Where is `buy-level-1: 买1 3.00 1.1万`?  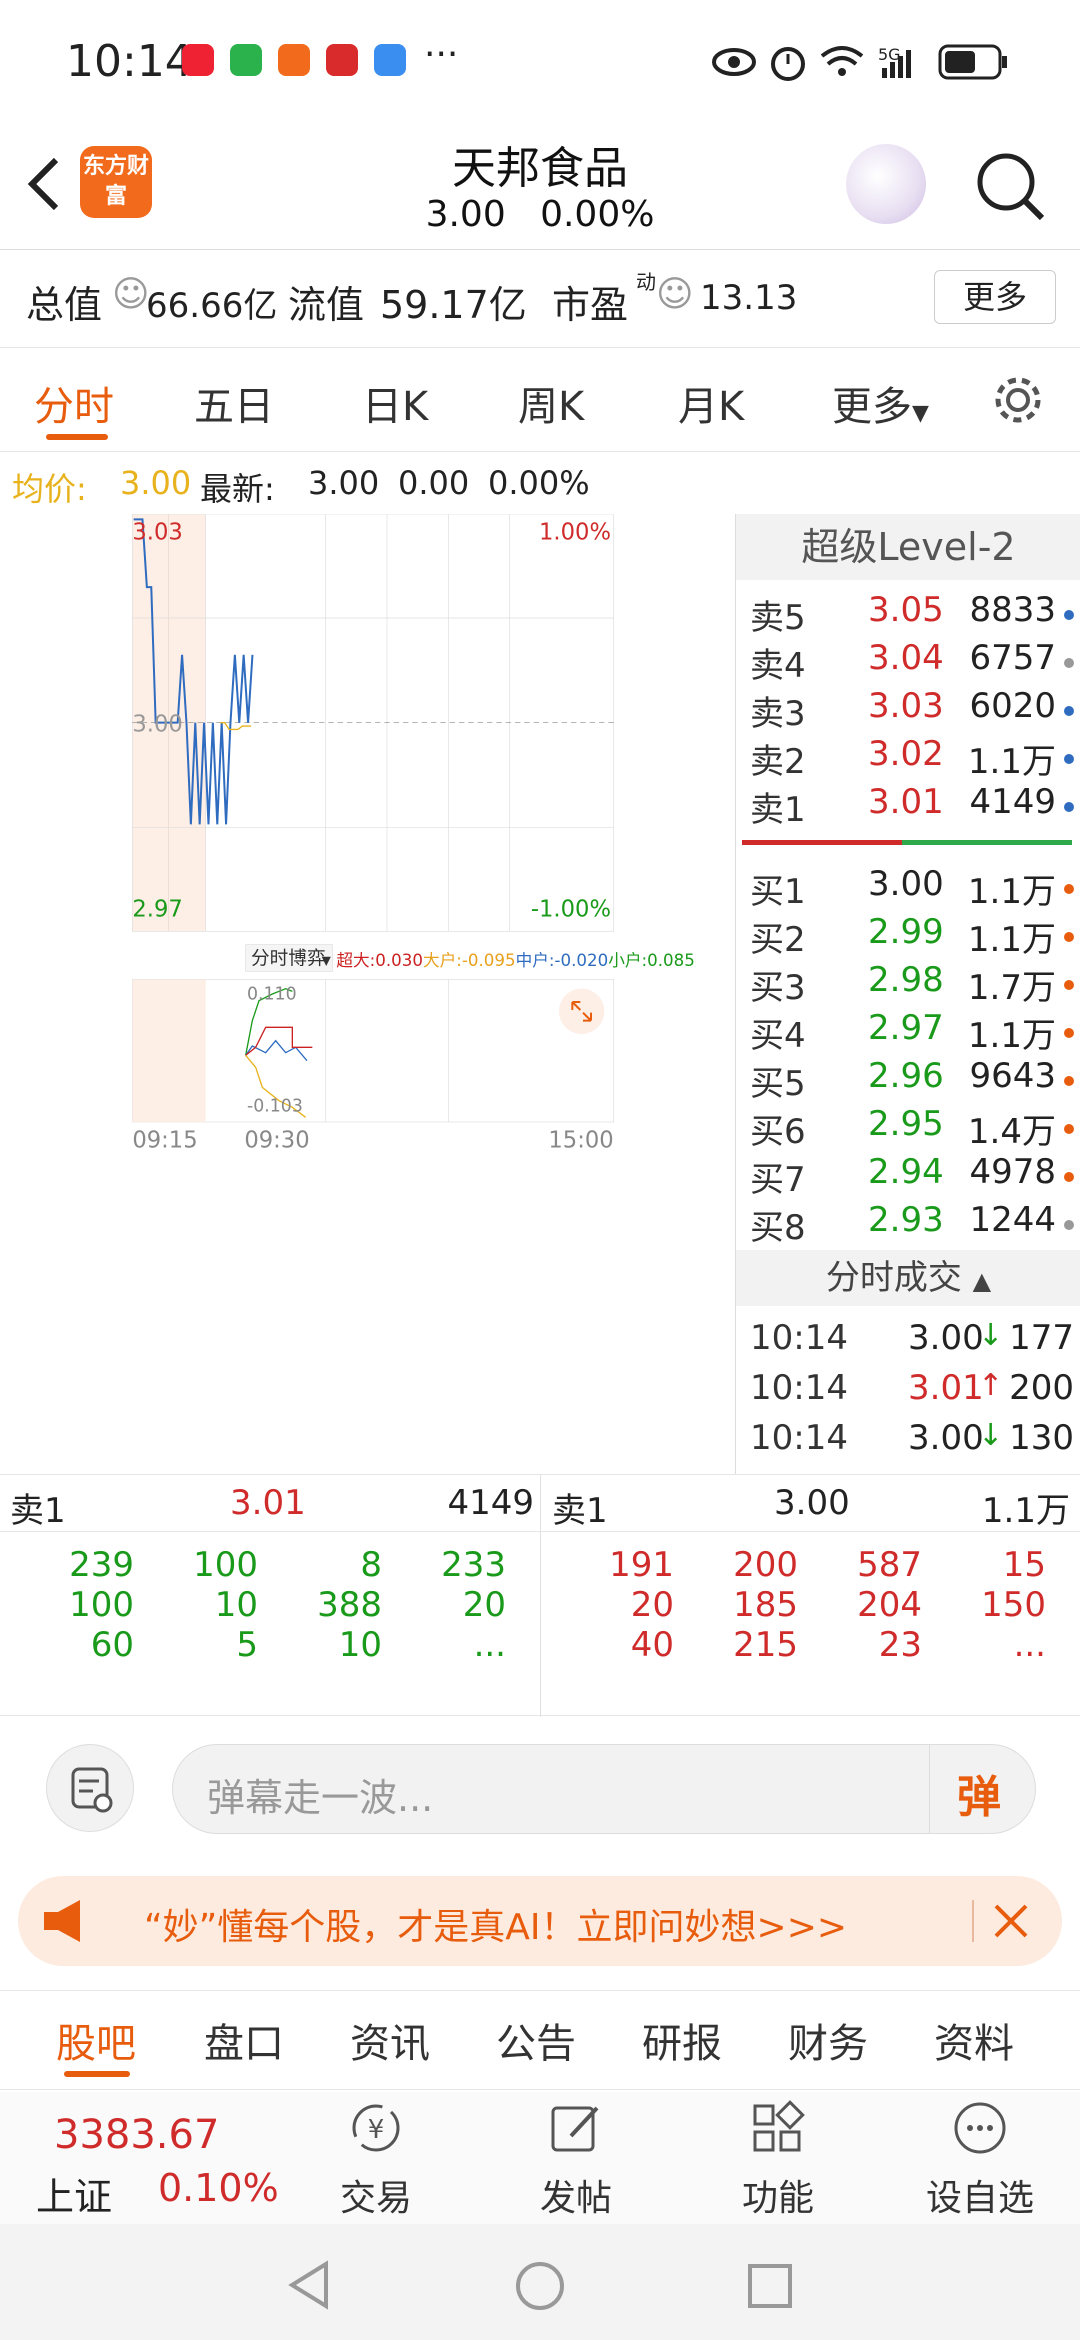 buy-level-1: 买1 3.00 1.1万 is located at coordinates (909, 888).